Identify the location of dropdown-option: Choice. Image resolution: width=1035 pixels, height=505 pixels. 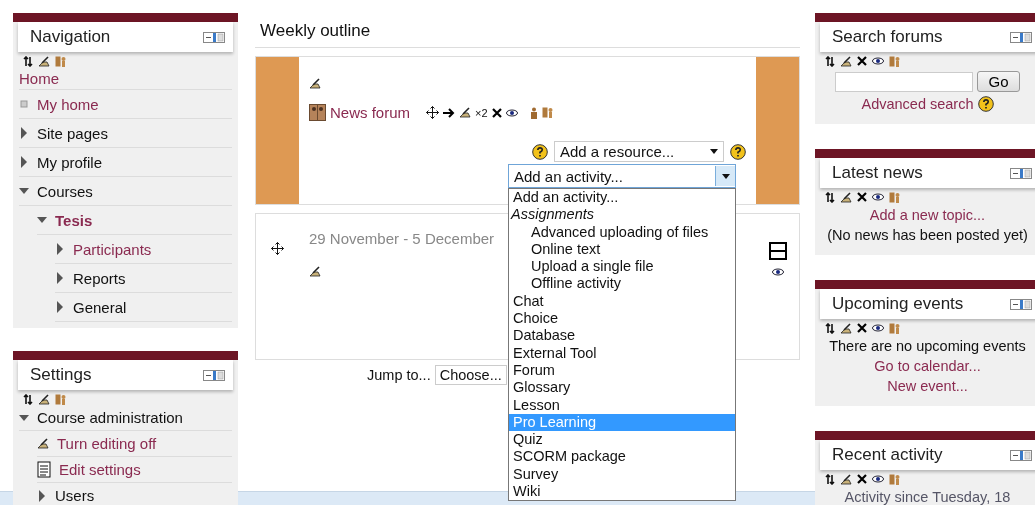
(622, 319).